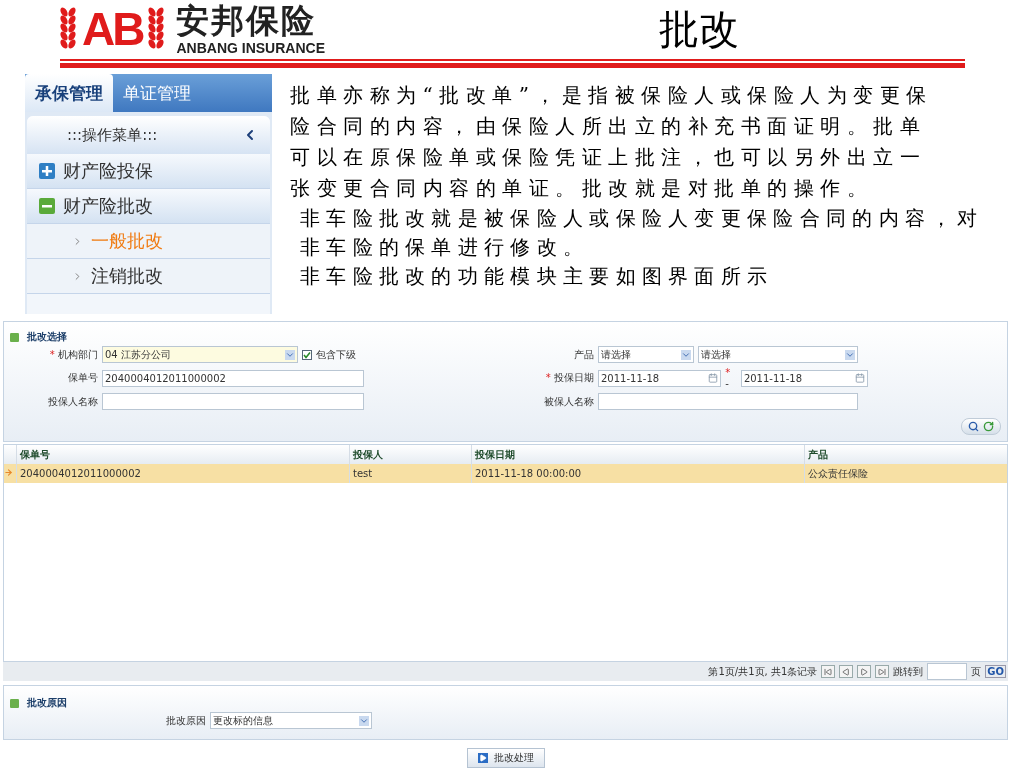 The image size is (1024, 768). Describe the element at coordinates (47, 703) in the screenshot. I see `section-title: 批改原因` at that location.